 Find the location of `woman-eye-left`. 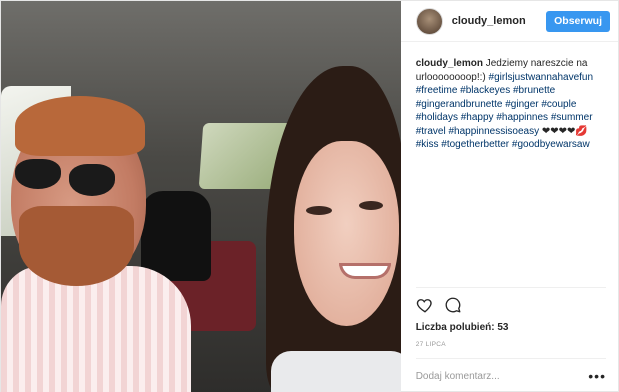

woman-eye-left is located at coordinates (319, 210).